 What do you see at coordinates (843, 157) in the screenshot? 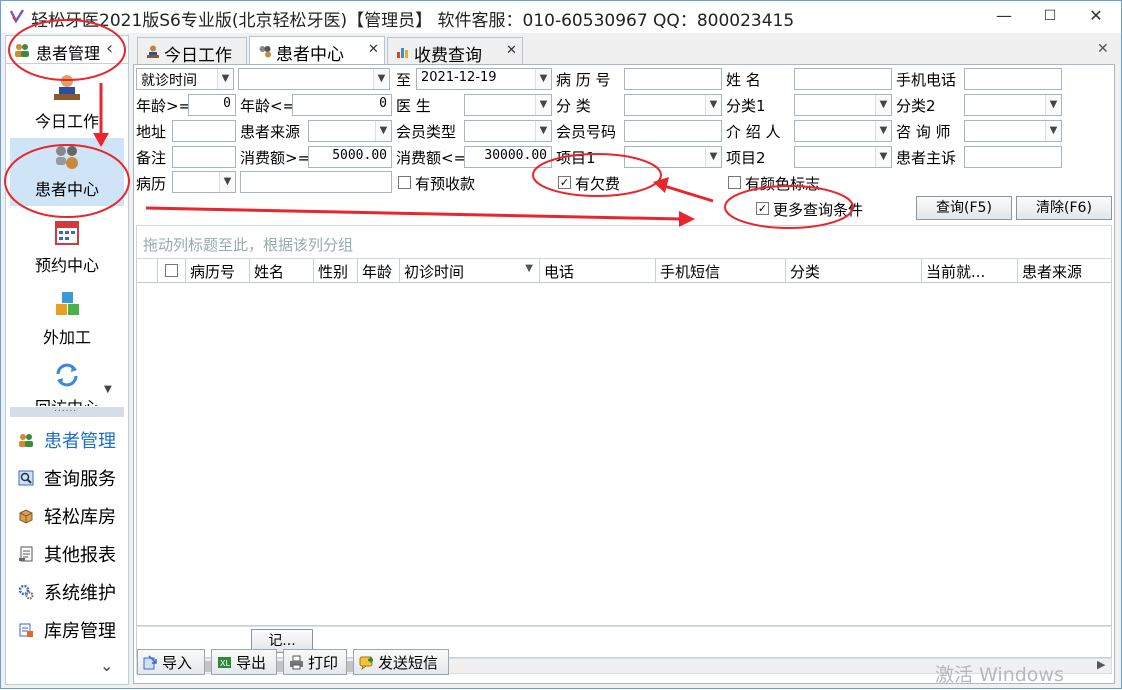
I see `item2-select: ▼` at bounding box center [843, 157].